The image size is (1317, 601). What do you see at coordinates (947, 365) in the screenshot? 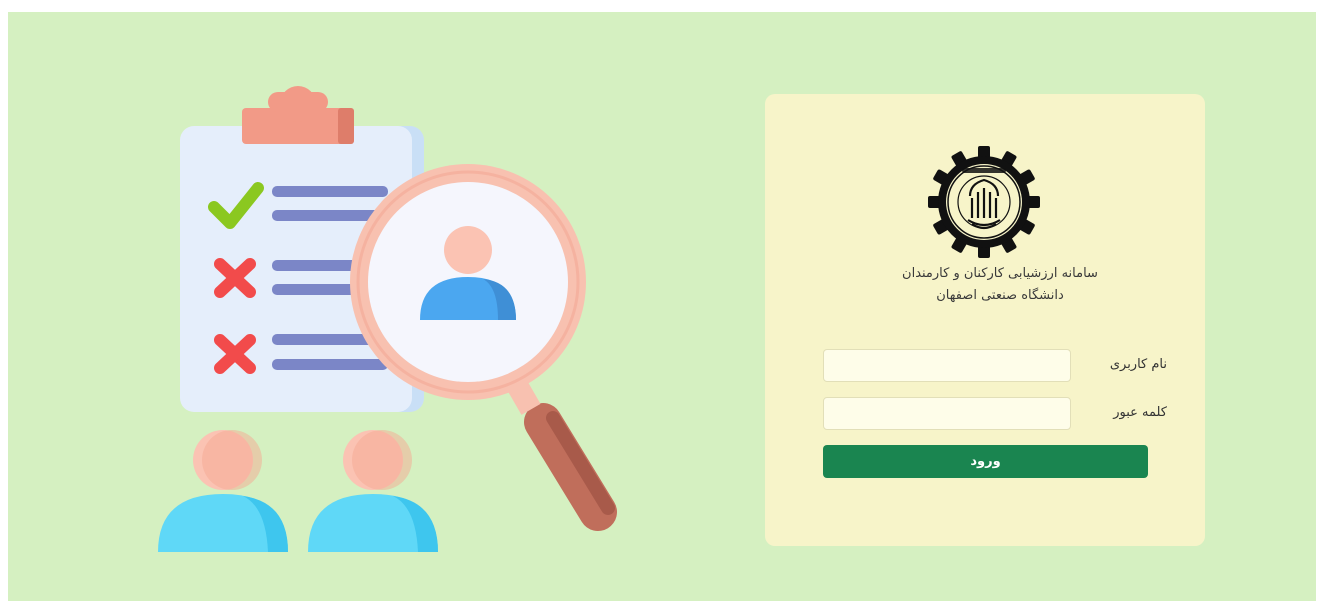
I see `username-input` at bounding box center [947, 365].